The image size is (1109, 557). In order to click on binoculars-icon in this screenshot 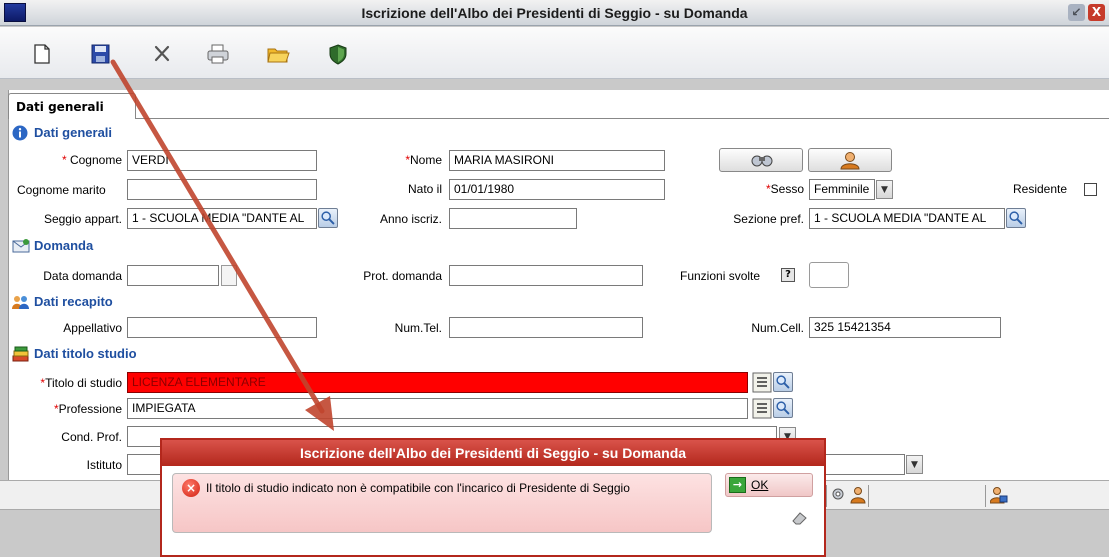, I will do `click(762, 161)`.